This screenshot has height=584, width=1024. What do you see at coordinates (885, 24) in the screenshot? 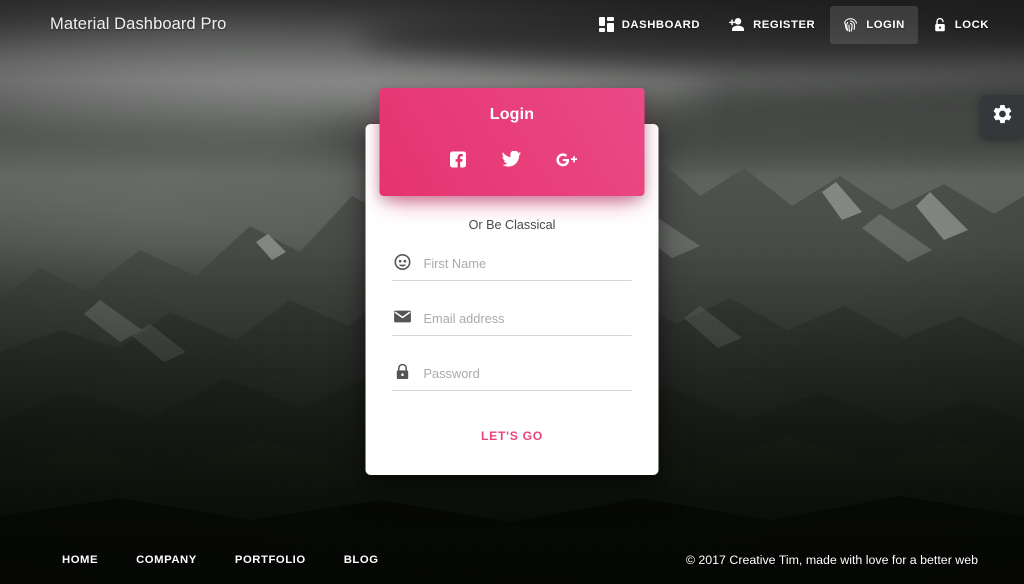
I see `nav-item-login-label: LOGIN` at bounding box center [885, 24].